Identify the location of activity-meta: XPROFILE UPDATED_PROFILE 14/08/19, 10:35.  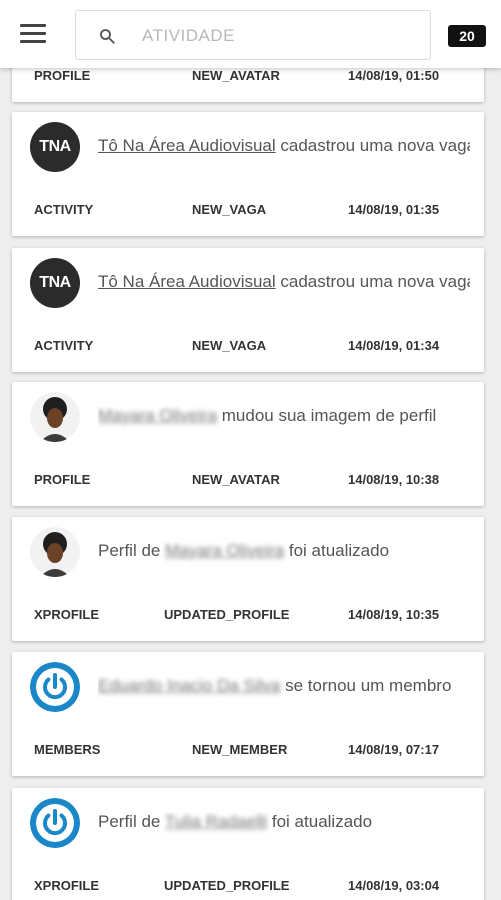
(248, 615).